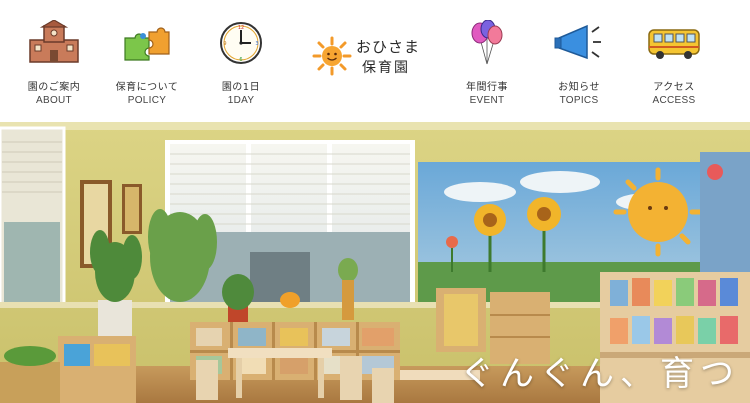  Describe the element at coordinates (487, 43) in the screenshot. I see `balloons-icon` at that location.